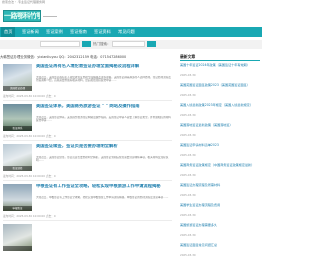  What do you see at coordinates (17, 208) in the screenshot?
I see `thumbnail-caption: 申根签证` at bounding box center [17, 208].